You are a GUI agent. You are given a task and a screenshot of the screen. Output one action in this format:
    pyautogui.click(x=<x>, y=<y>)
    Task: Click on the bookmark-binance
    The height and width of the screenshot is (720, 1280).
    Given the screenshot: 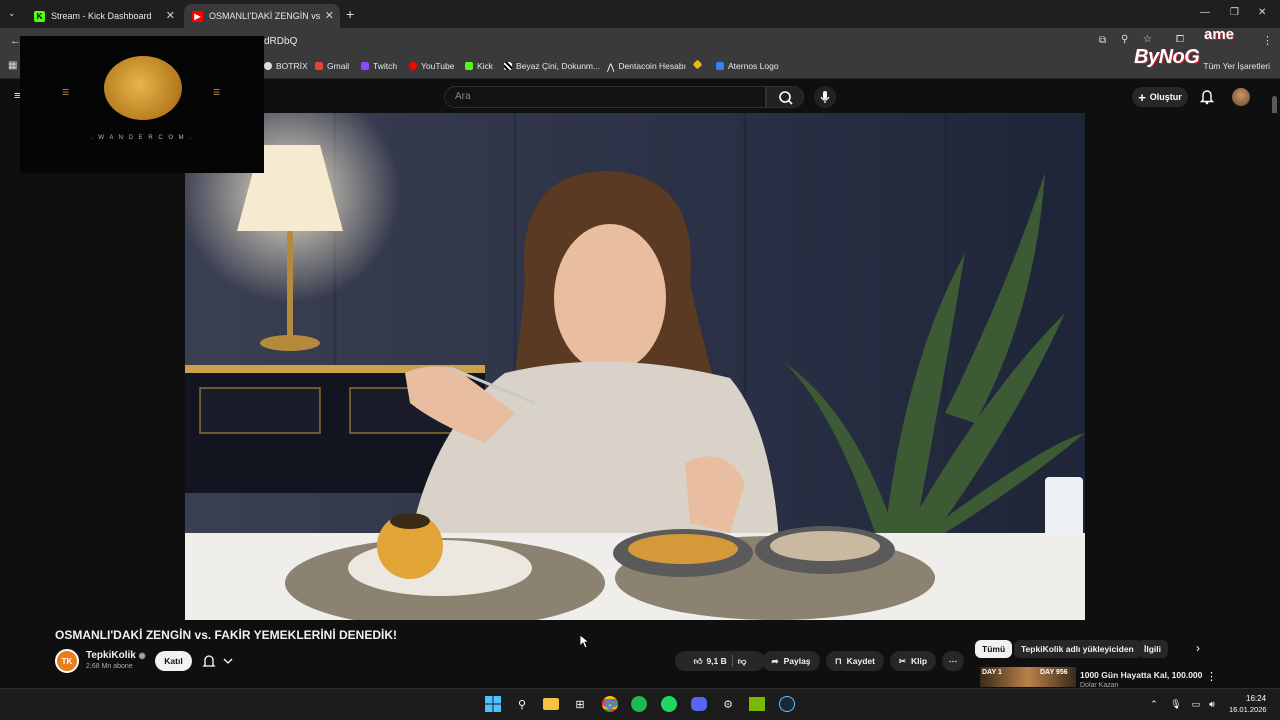 What is the action you would take?
    pyautogui.click(x=698, y=64)
    